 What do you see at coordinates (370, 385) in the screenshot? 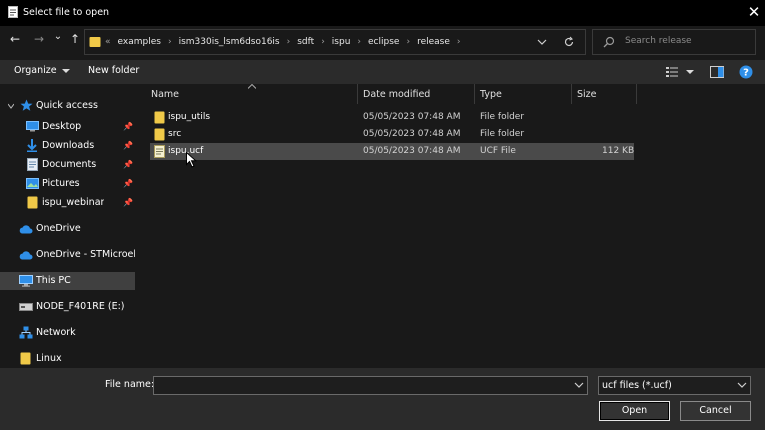
I see `file-name-input` at bounding box center [370, 385].